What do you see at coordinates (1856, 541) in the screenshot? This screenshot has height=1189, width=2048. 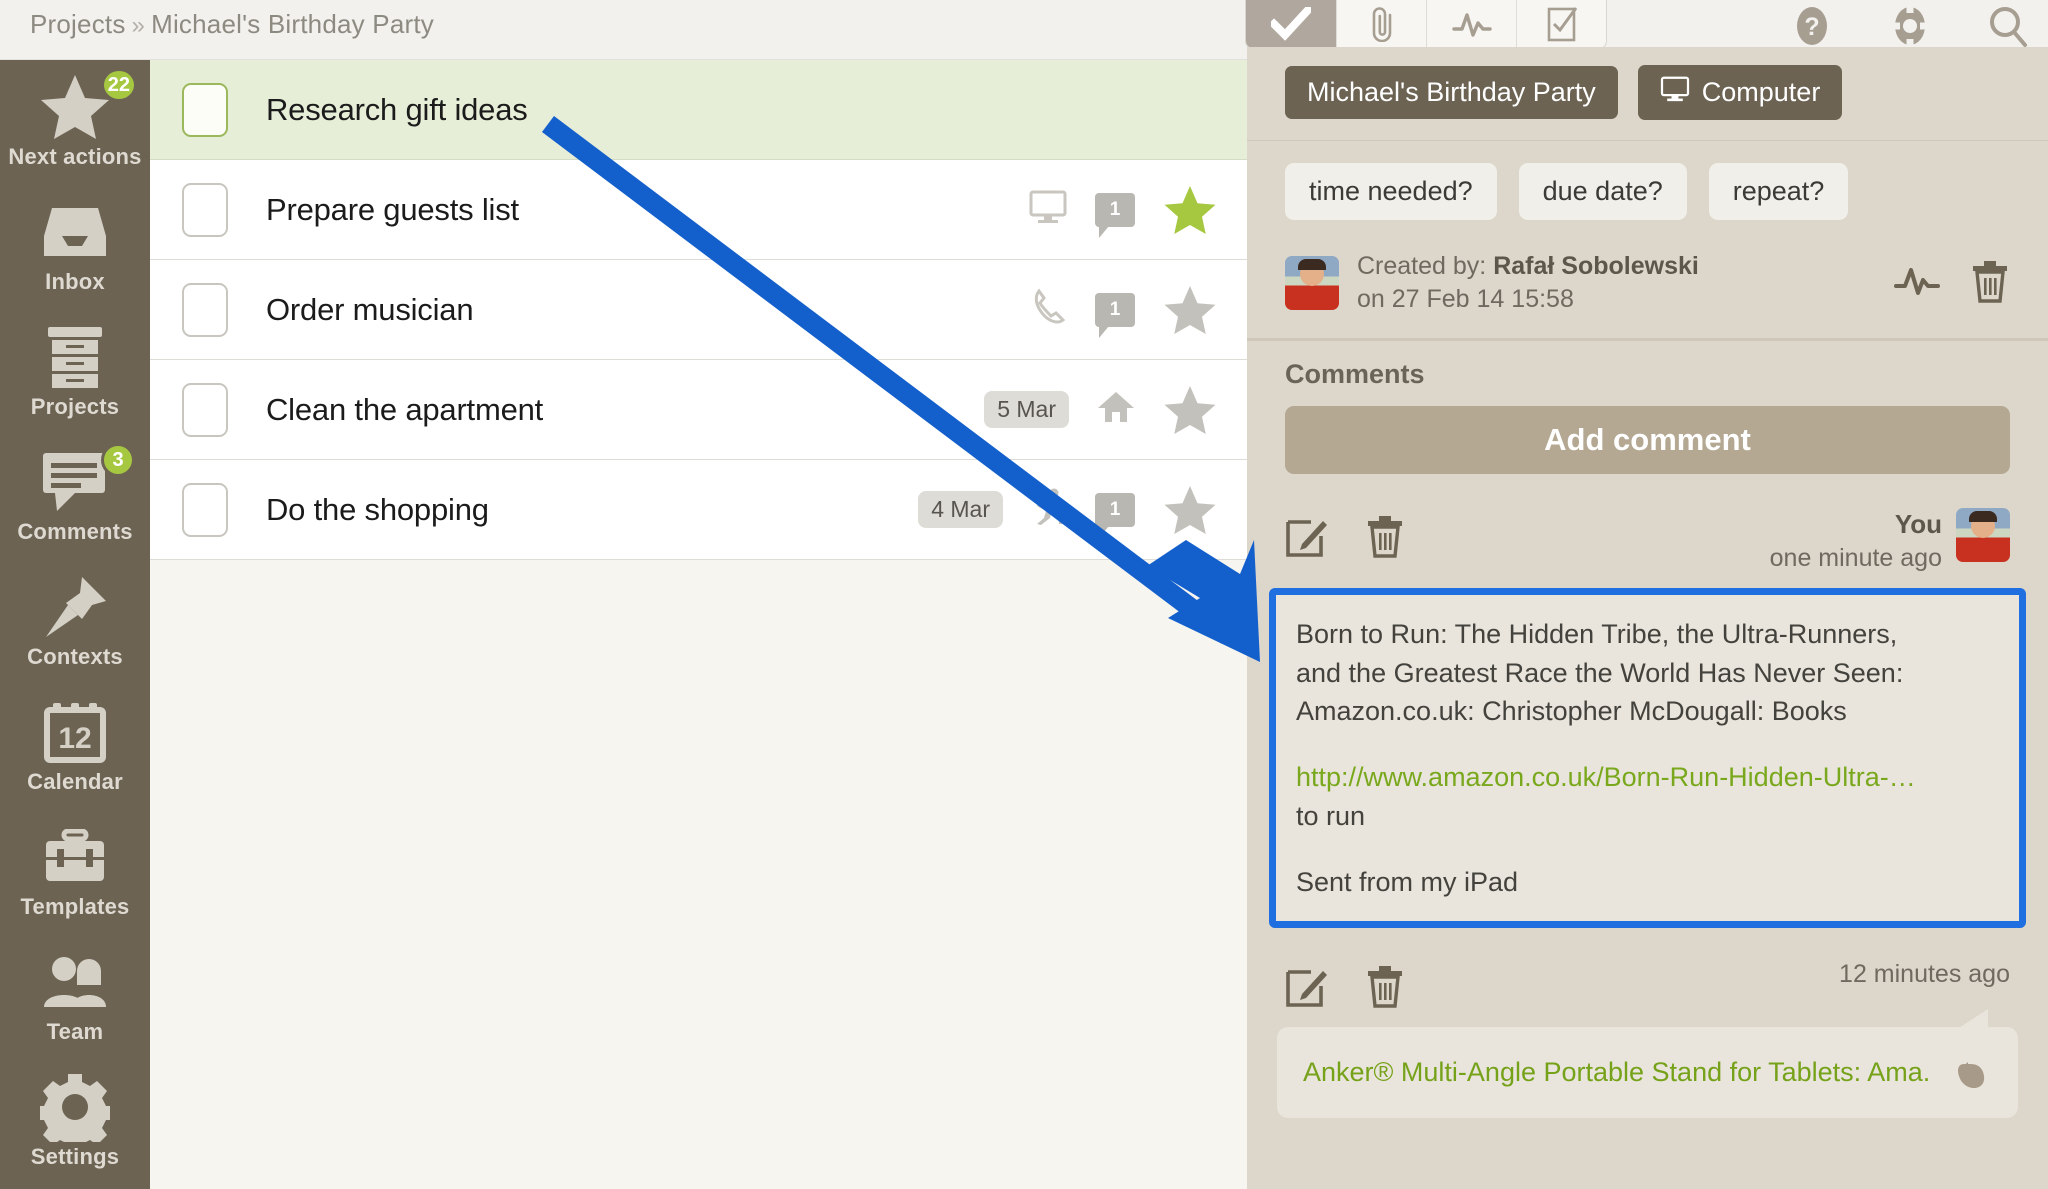 I see `comment-author-text: You one minute ago` at bounding box center [1856, 541].